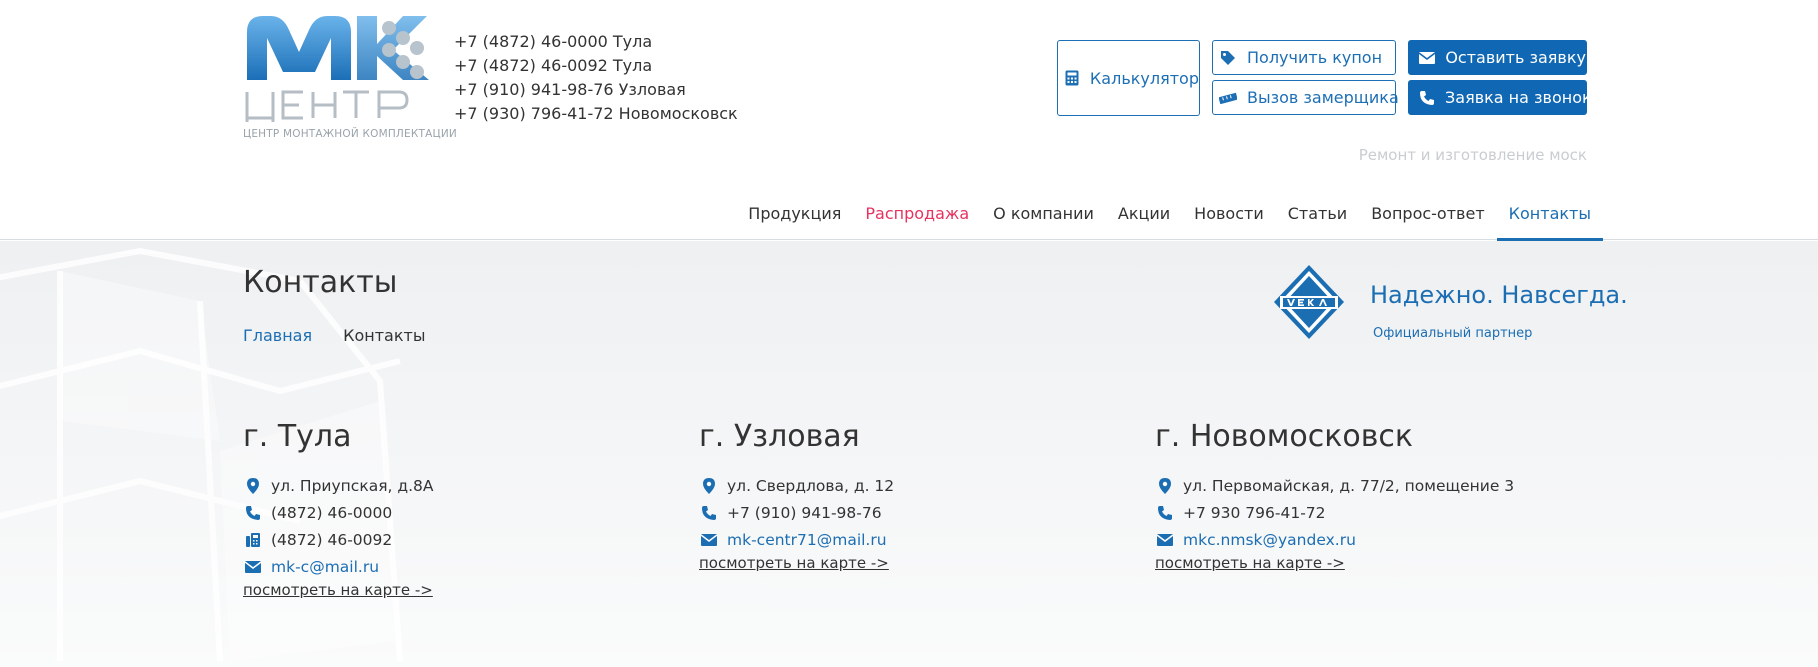 This screenshot has width=1818, height=667. Describe the element at coordinates (1250, 563) in the screenshot. I see `map-link-novomoskovsk: посмотреть на карте ->` at that location.